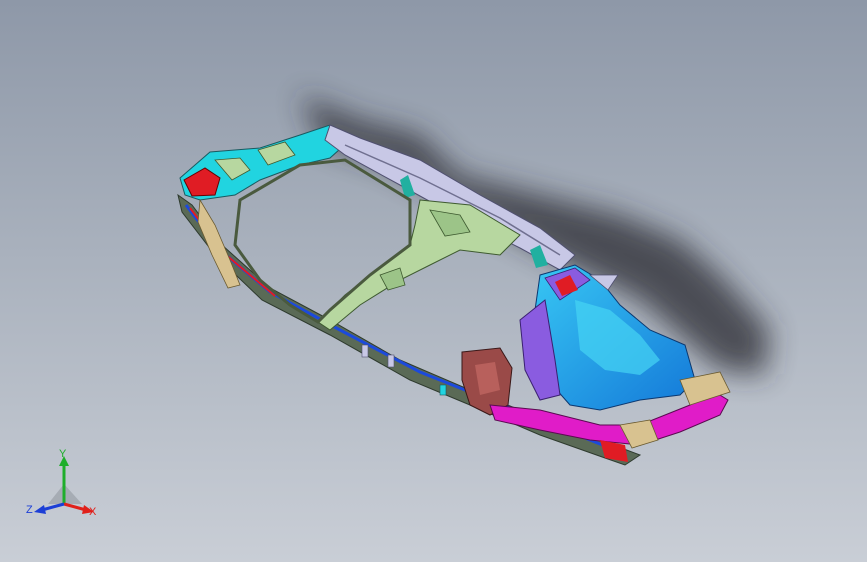 Image resolution: width=867 pixels, height=562 pixels. I want to click on coordinate-triad: Y Z X, so click(66, 485).